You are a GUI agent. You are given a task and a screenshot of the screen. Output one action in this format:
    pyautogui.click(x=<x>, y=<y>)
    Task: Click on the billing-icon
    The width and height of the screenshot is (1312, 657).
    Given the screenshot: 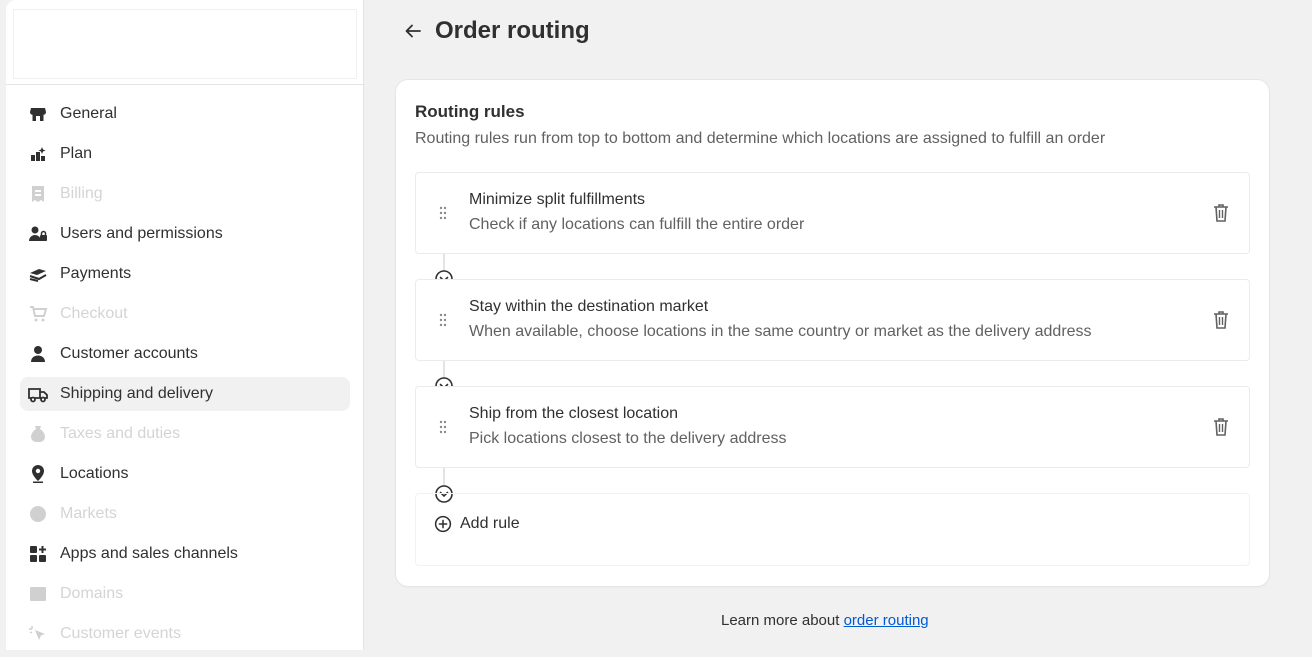 What is the action you would take?
    pyautogui.click(x=38, y=194)
    